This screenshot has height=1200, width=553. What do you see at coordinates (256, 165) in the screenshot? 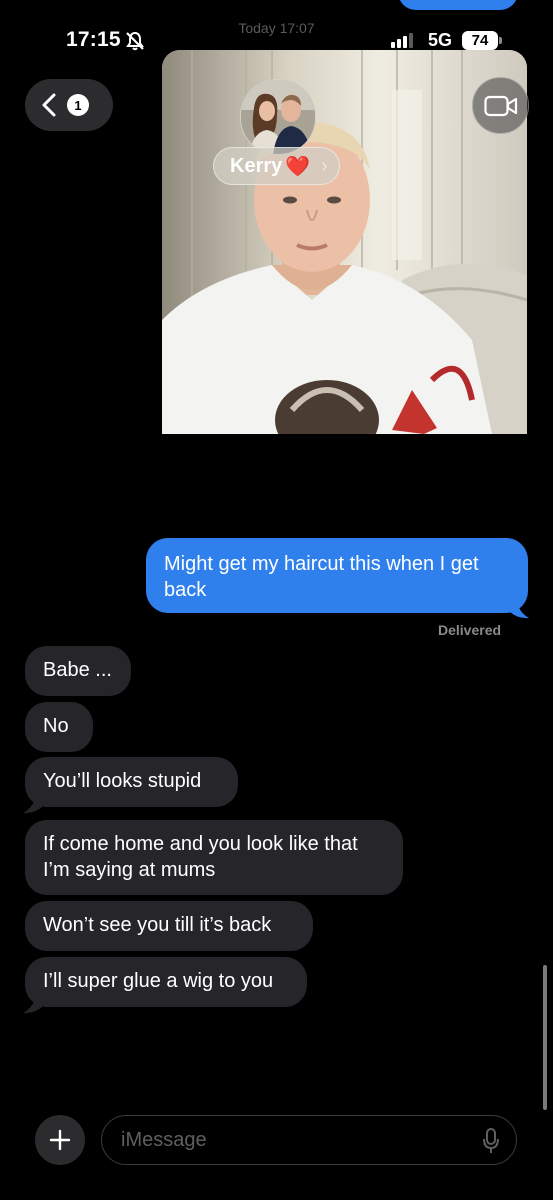
I see `contact-name: Kerry` at bounding box center [256, 165].